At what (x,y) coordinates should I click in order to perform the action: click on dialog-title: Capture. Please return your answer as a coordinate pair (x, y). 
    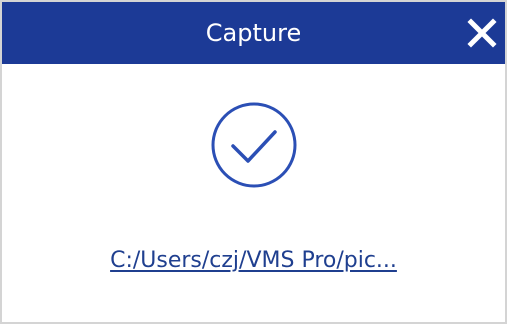
    Looking at the image, I should click on (253, 33).